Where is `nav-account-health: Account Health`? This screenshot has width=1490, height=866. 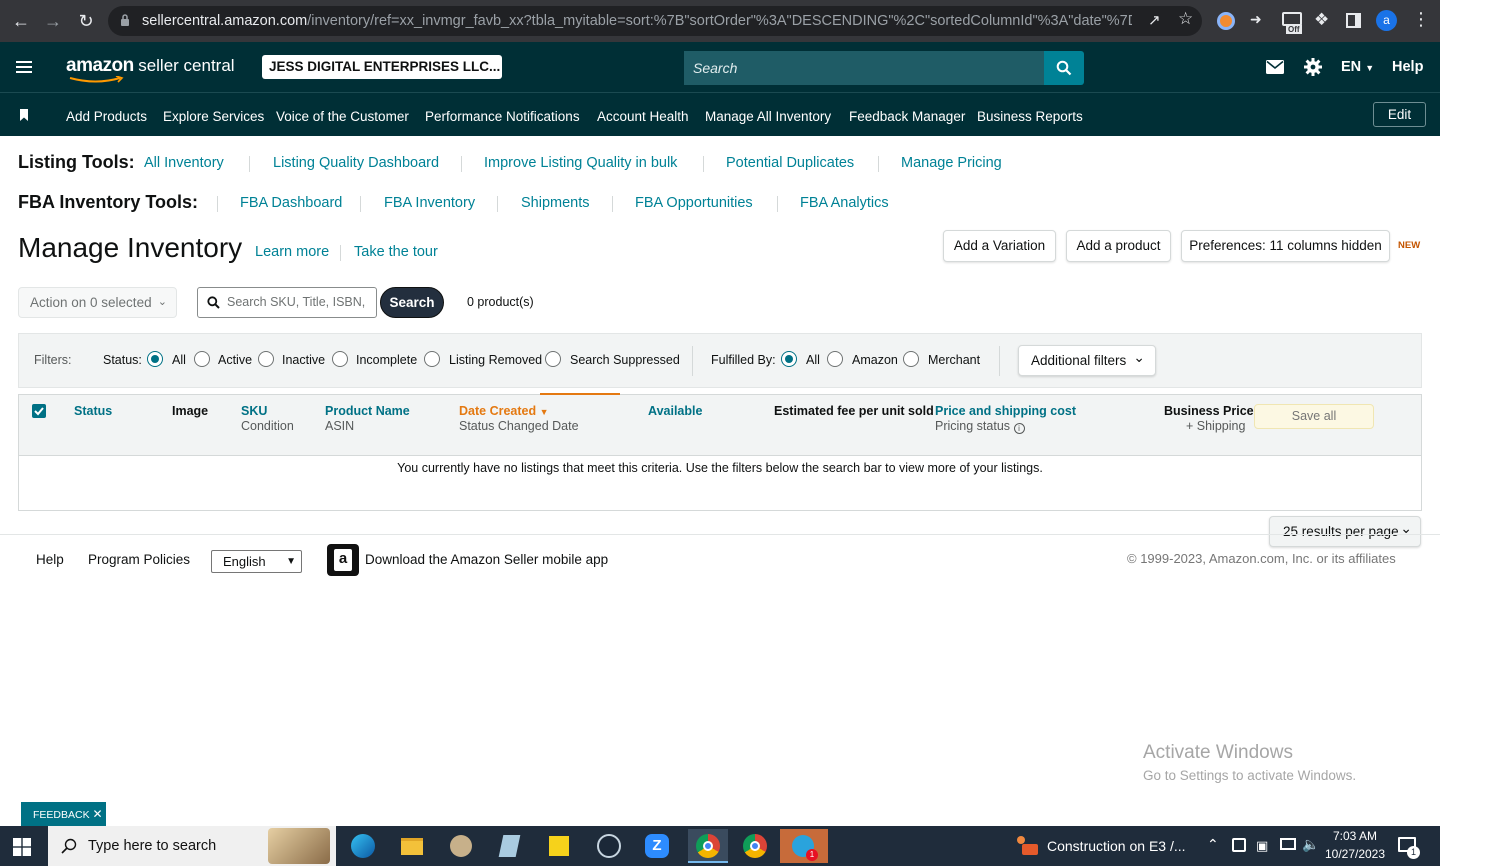
nav-account-health: Account Health is located at coordinates (643, 116).